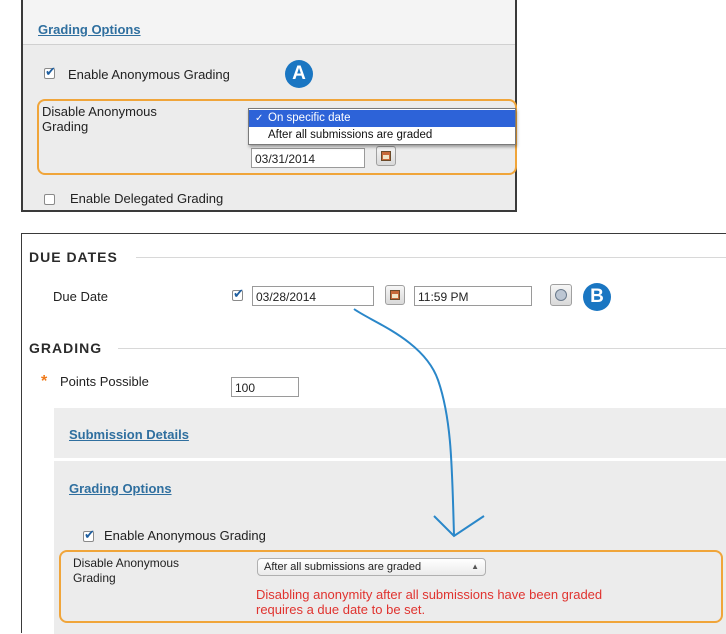 The image size is (726, 634). Describe the element at coordinates (459, 526) in the screenshot. I see `curved-arrow-head` at that location.